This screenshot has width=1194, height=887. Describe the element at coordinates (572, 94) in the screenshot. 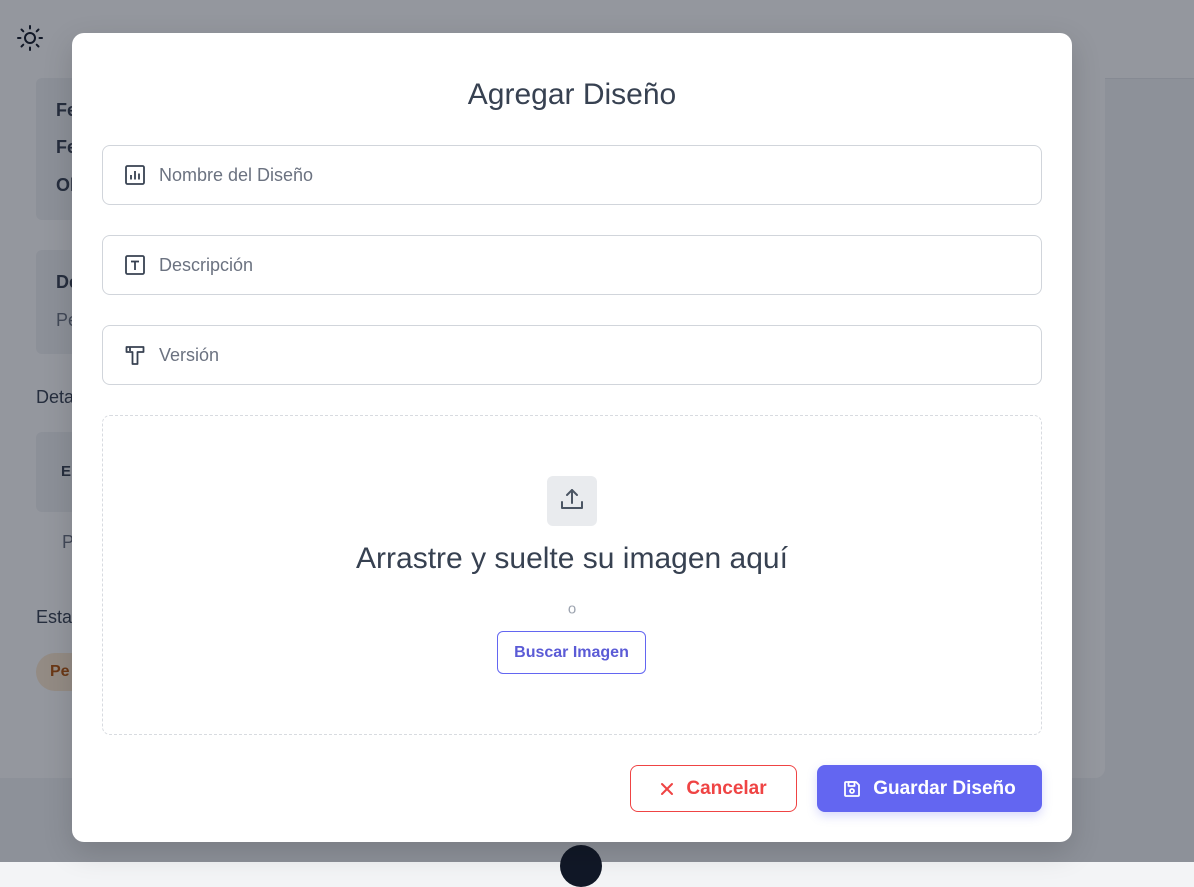

I see `modal-title: Agregar Diseño` at that location.